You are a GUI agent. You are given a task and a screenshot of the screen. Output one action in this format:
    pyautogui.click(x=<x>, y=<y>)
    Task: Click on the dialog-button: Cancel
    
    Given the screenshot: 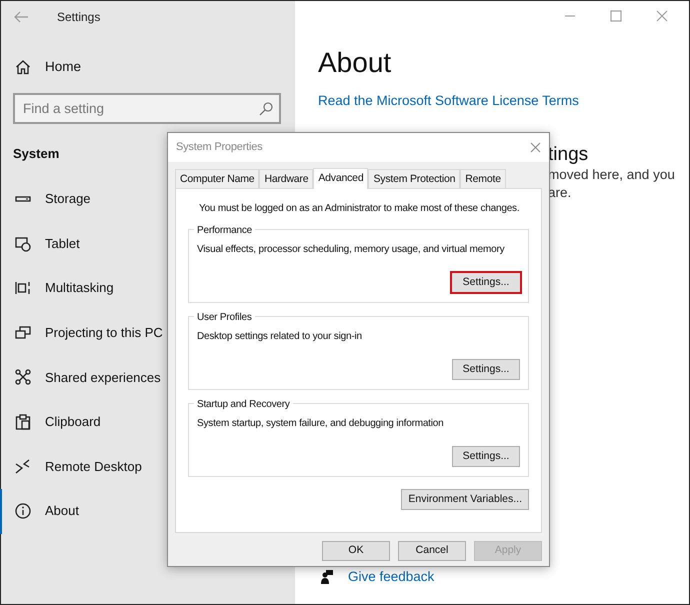 What is the action you would take?
    pyautogui.click(x=432, y=551)
    